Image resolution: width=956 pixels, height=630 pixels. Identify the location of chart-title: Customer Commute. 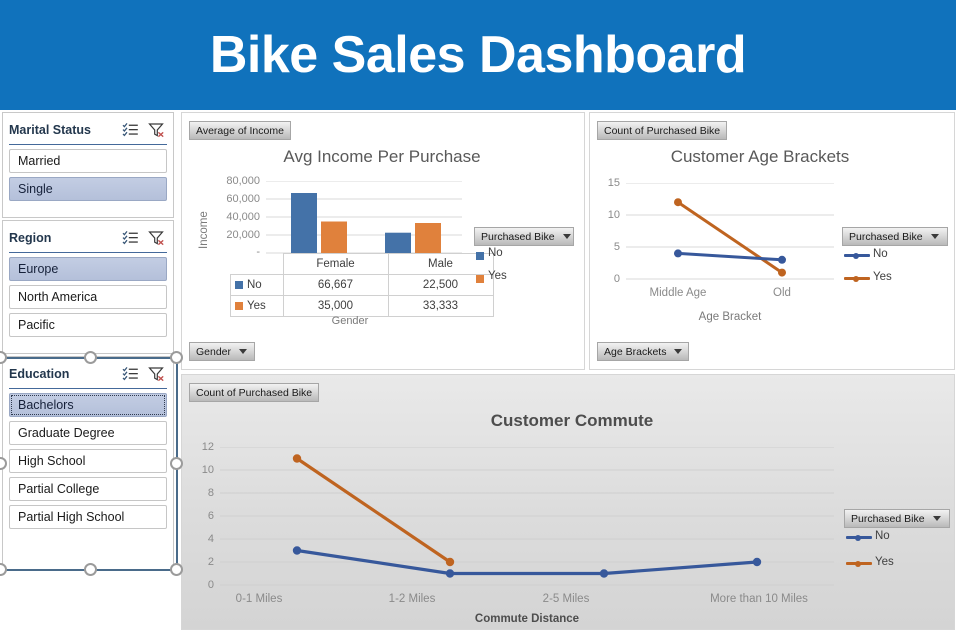
(572, 420).